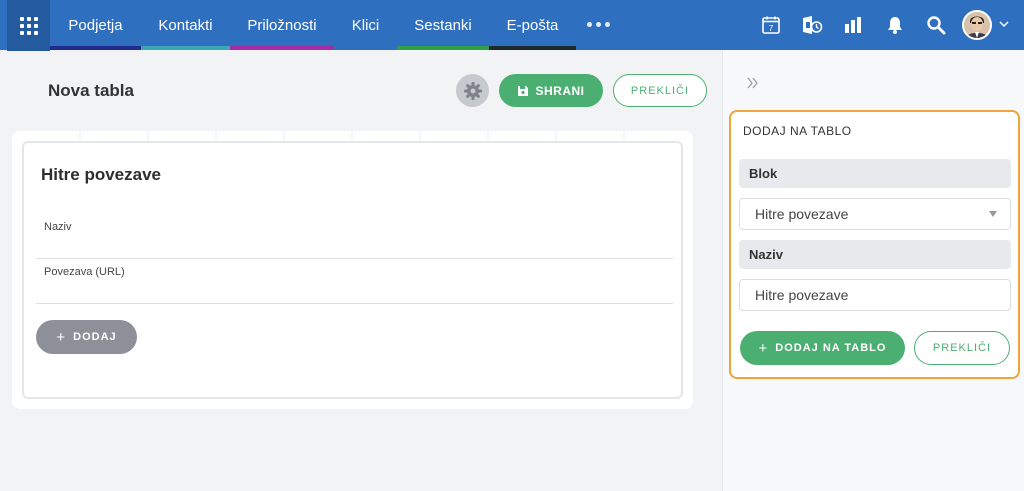 The image size is (1024, 491). I want to click on more-icon, so click(598, 24).